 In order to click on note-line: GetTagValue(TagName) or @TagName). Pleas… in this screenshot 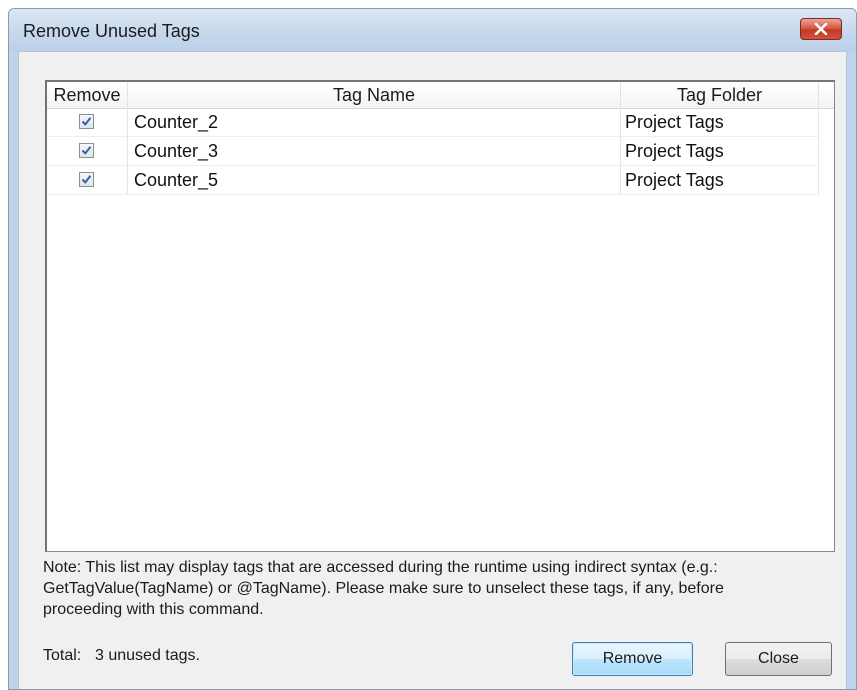, I will do `click(383, 588)`.